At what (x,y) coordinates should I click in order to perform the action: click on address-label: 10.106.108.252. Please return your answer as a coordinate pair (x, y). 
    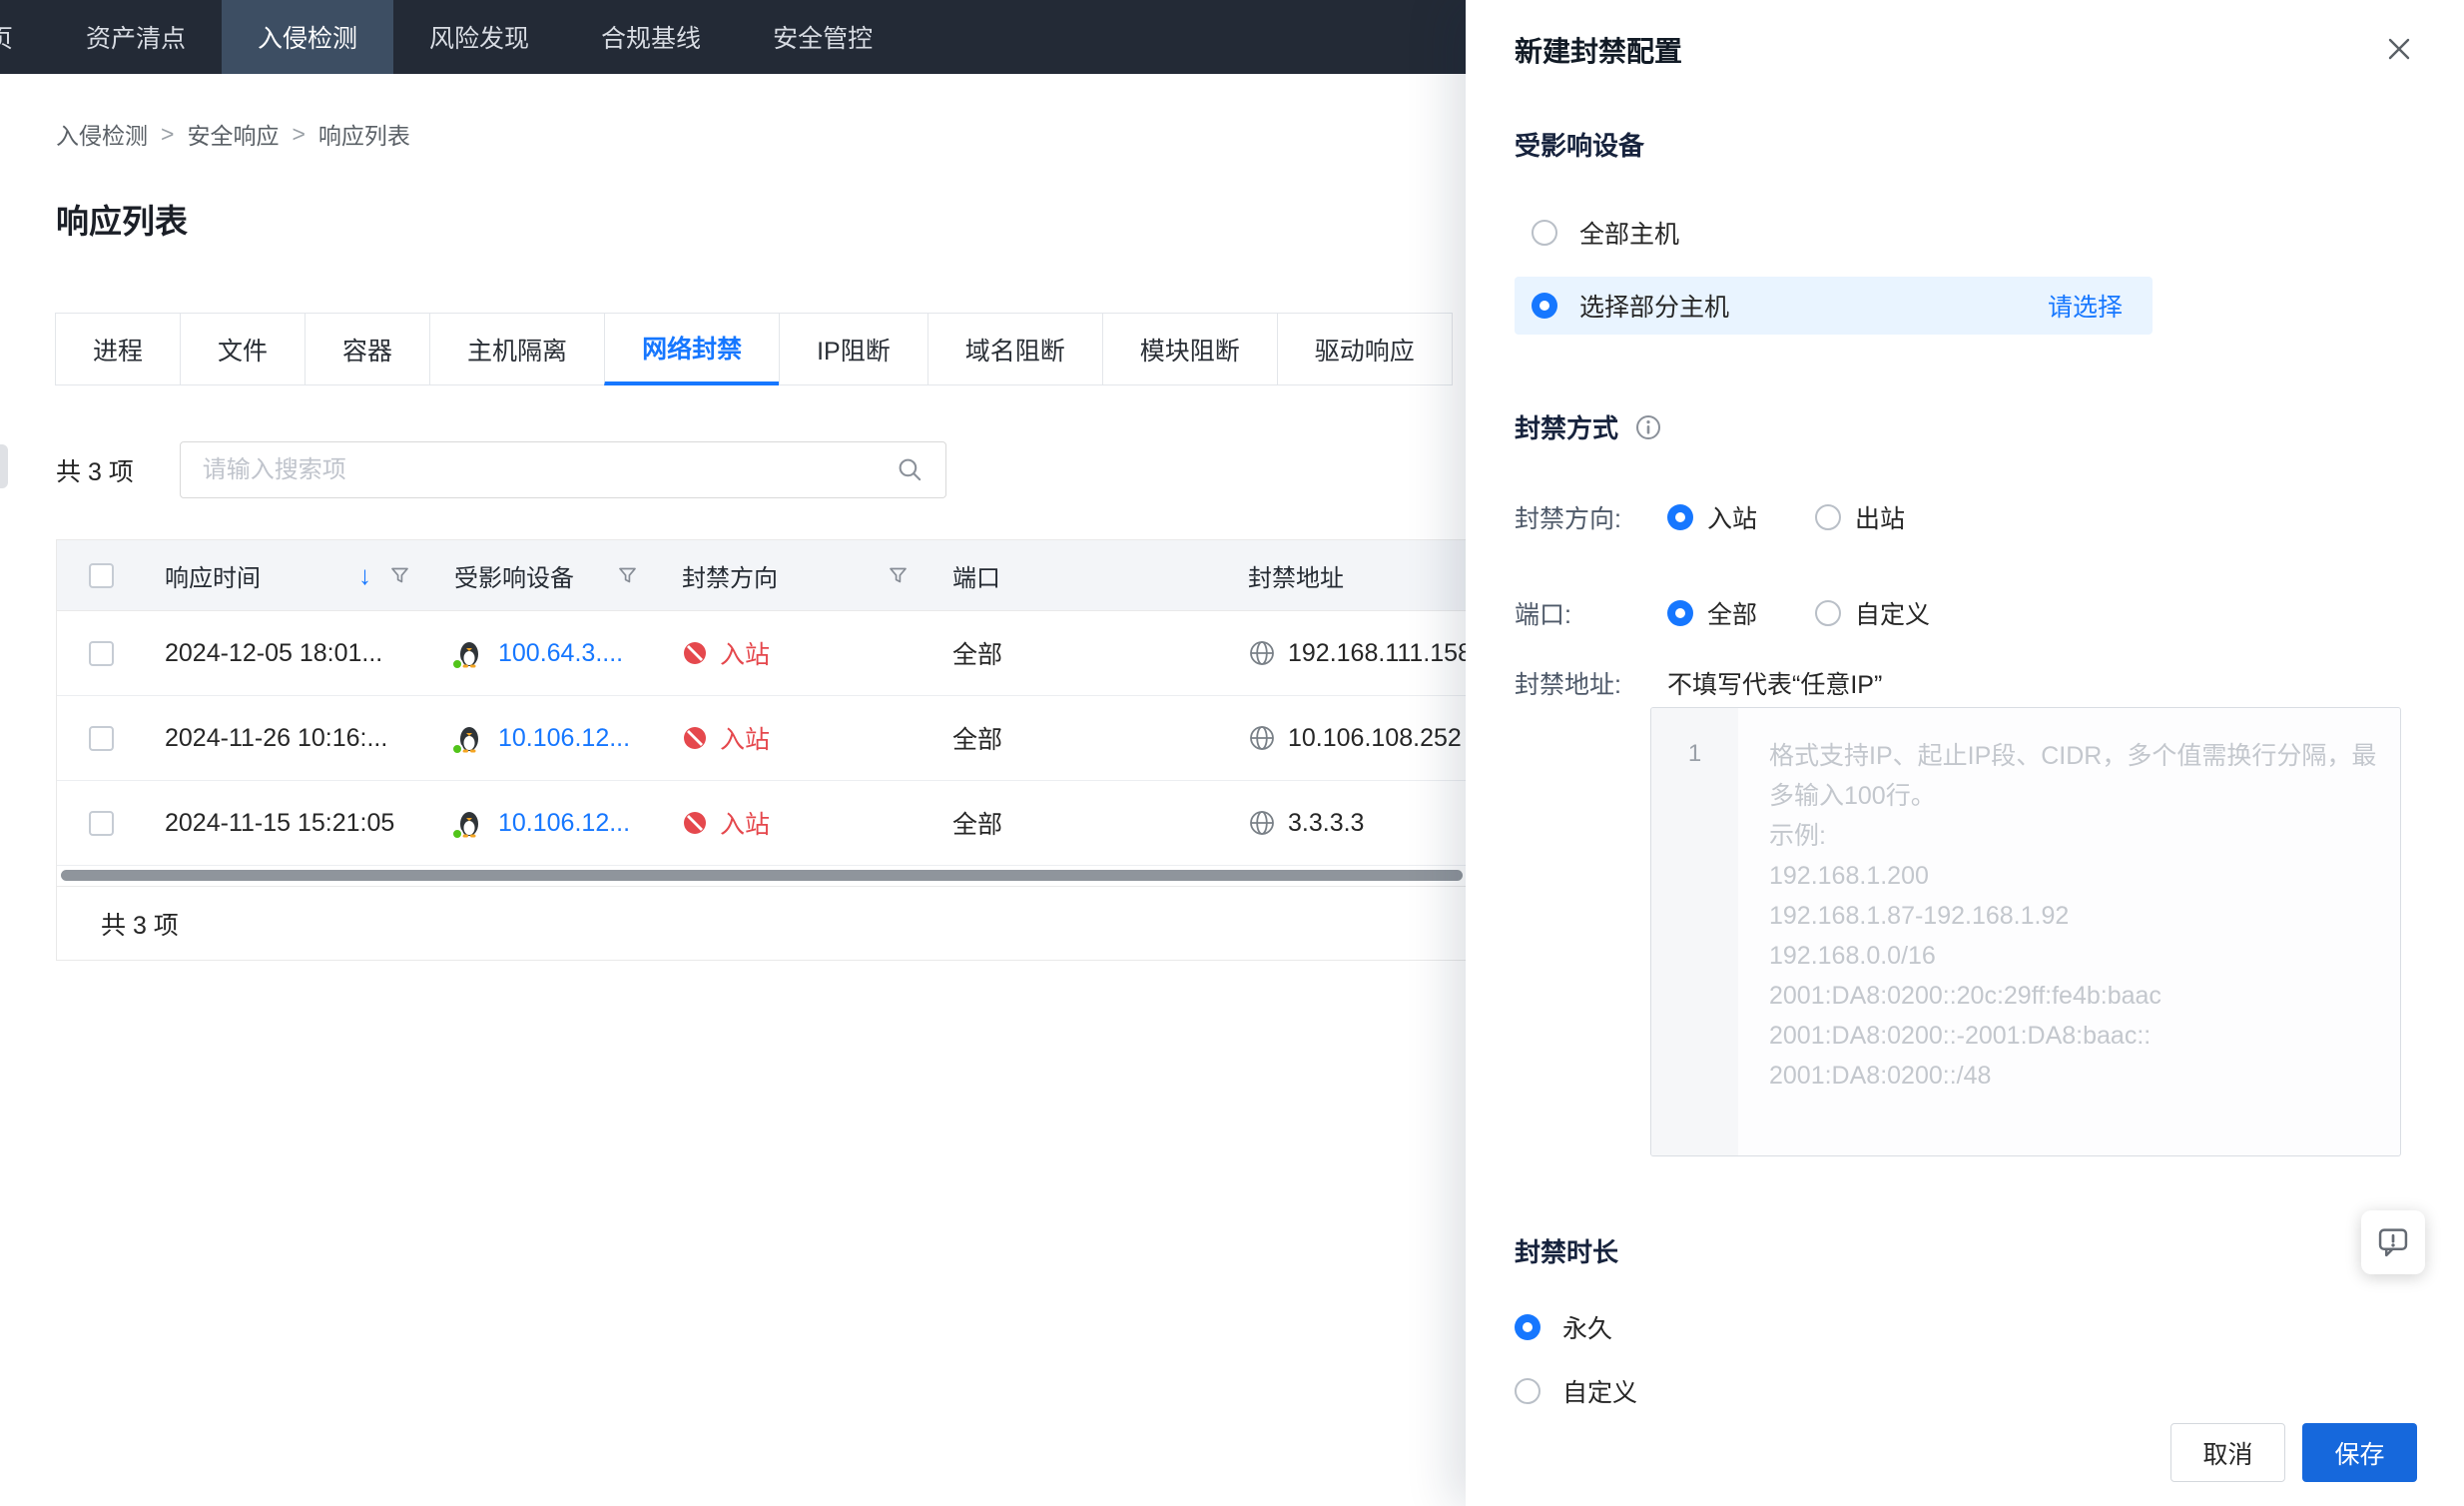
    Looking at the image, I should click on (1375, 737).